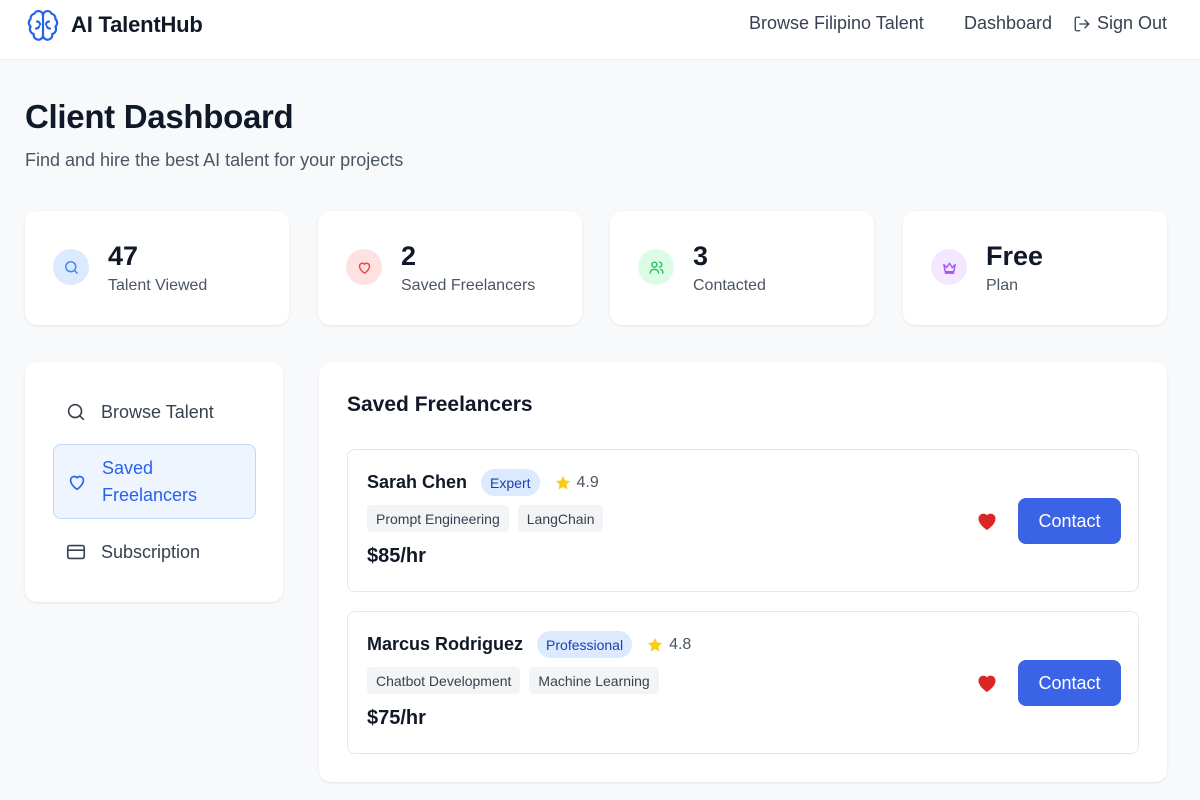 The height and width of the screenshot is (800, 1200). What do you see at coordinates (137, 24) in the screenshot?
I see `brand-name: AI TalentHub` at bounding box center [137, 24].